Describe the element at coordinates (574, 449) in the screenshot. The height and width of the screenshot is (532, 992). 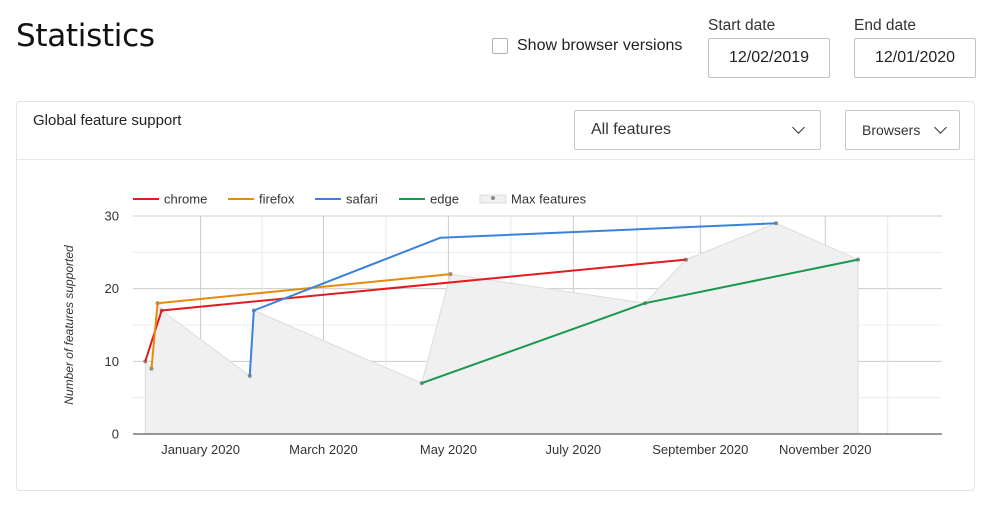
I see `x-tick-label: July 2020` at that location.